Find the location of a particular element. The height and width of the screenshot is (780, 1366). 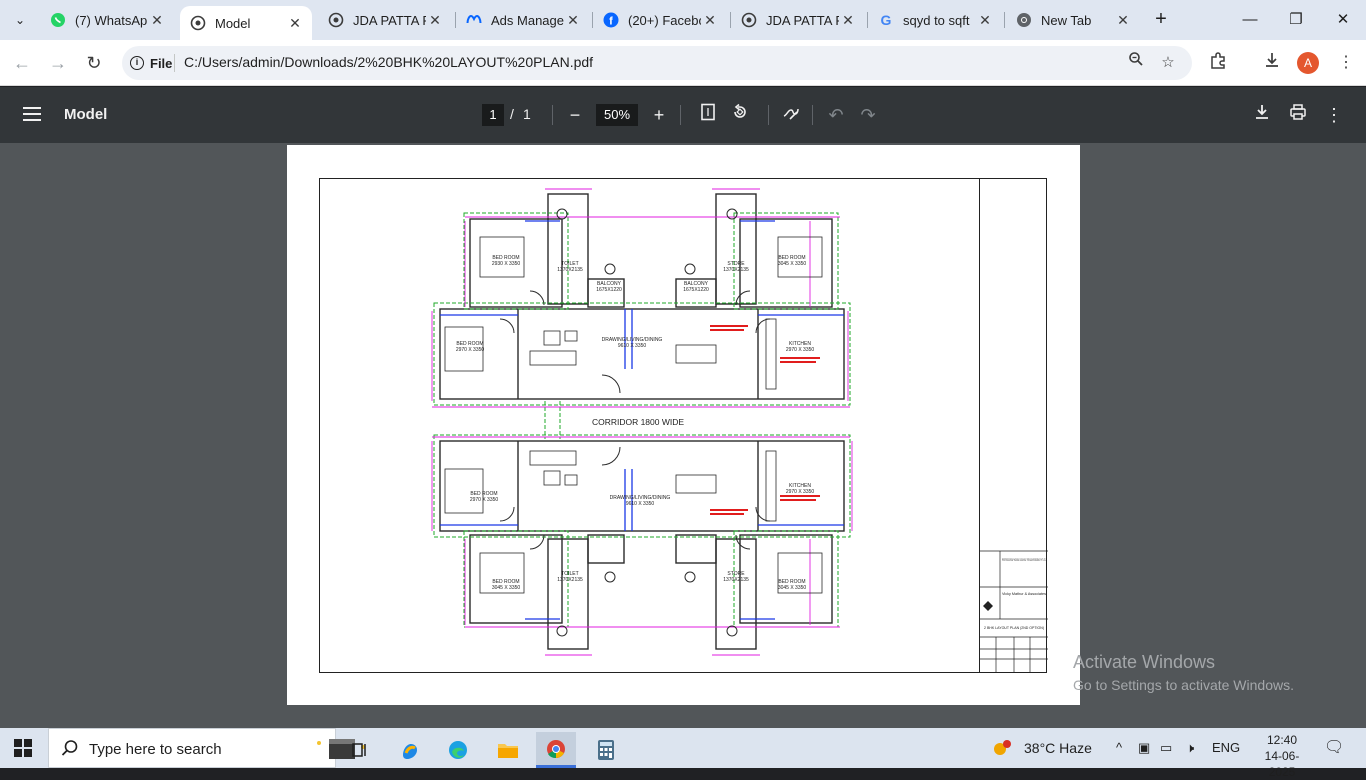

tab-title: JDA PATTA PDF is located at coordinates (389, 20).